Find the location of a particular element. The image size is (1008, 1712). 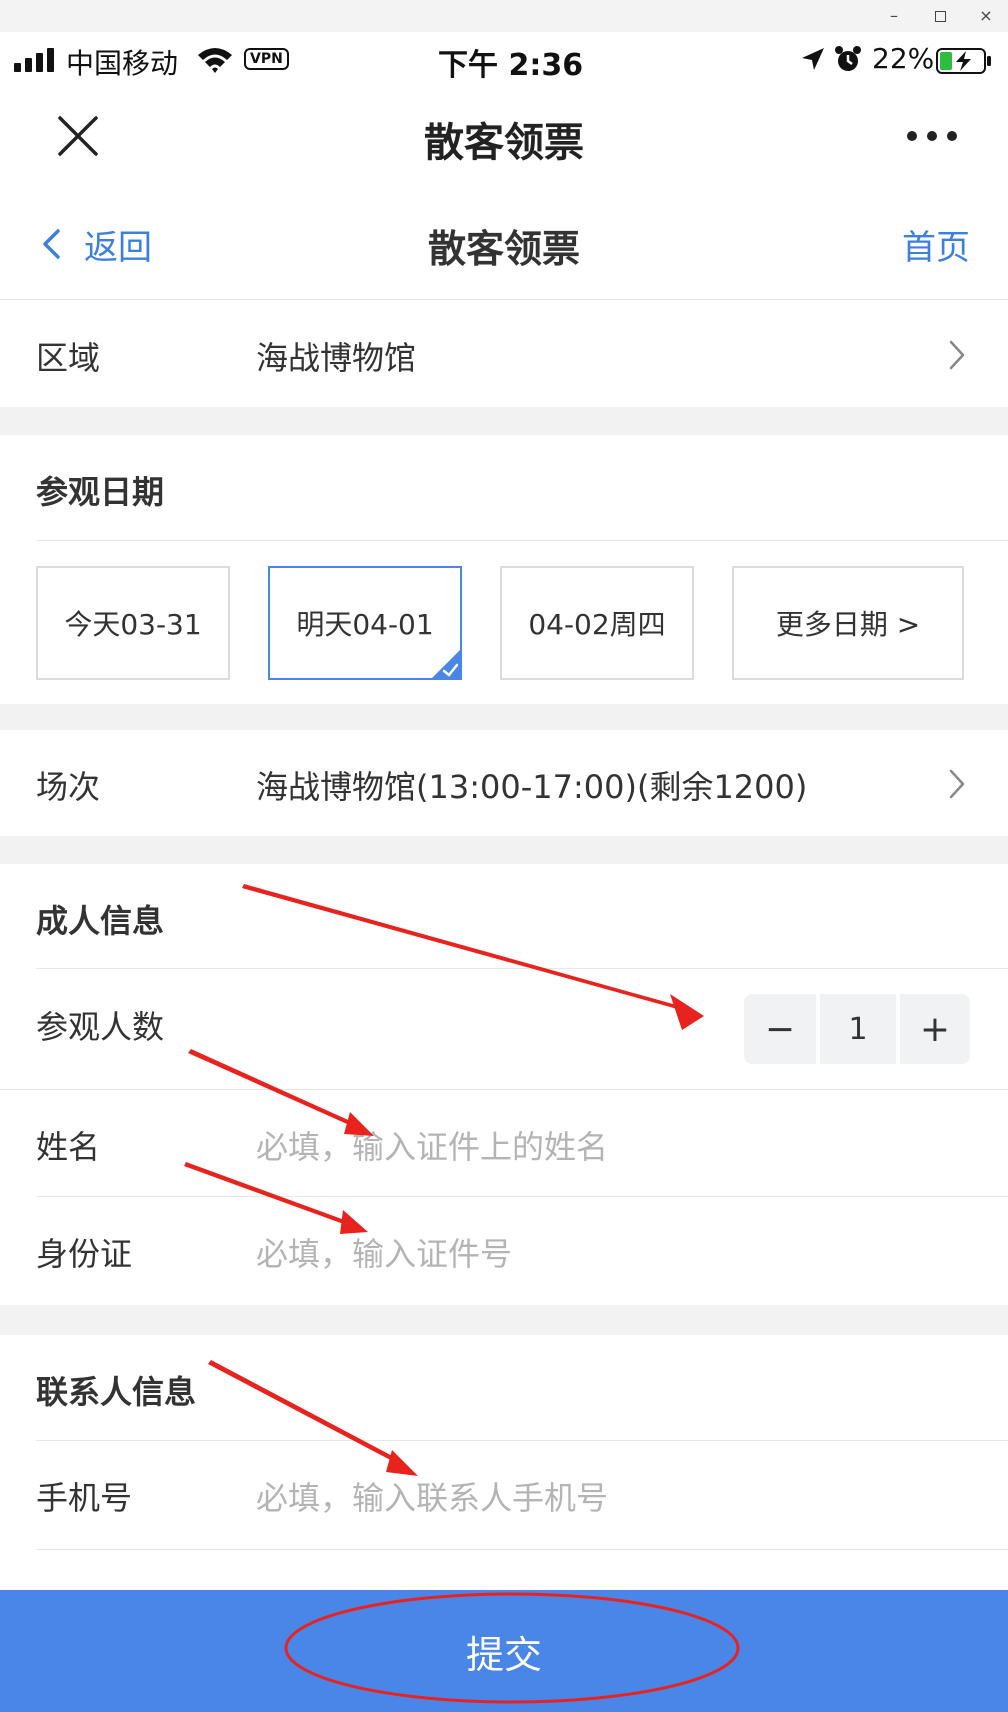

session-row: 场次 海战博物馆(13:00-17:00)(剩余1200) is located at coordinates (504, 783).